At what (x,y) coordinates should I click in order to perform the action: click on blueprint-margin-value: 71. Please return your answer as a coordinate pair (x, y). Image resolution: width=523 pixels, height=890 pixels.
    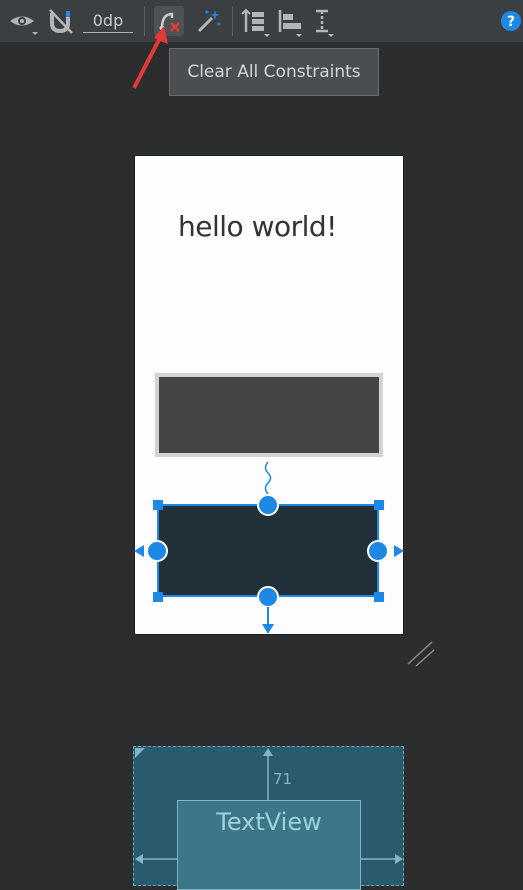
    Looking at the image, I should click on (283, 779).